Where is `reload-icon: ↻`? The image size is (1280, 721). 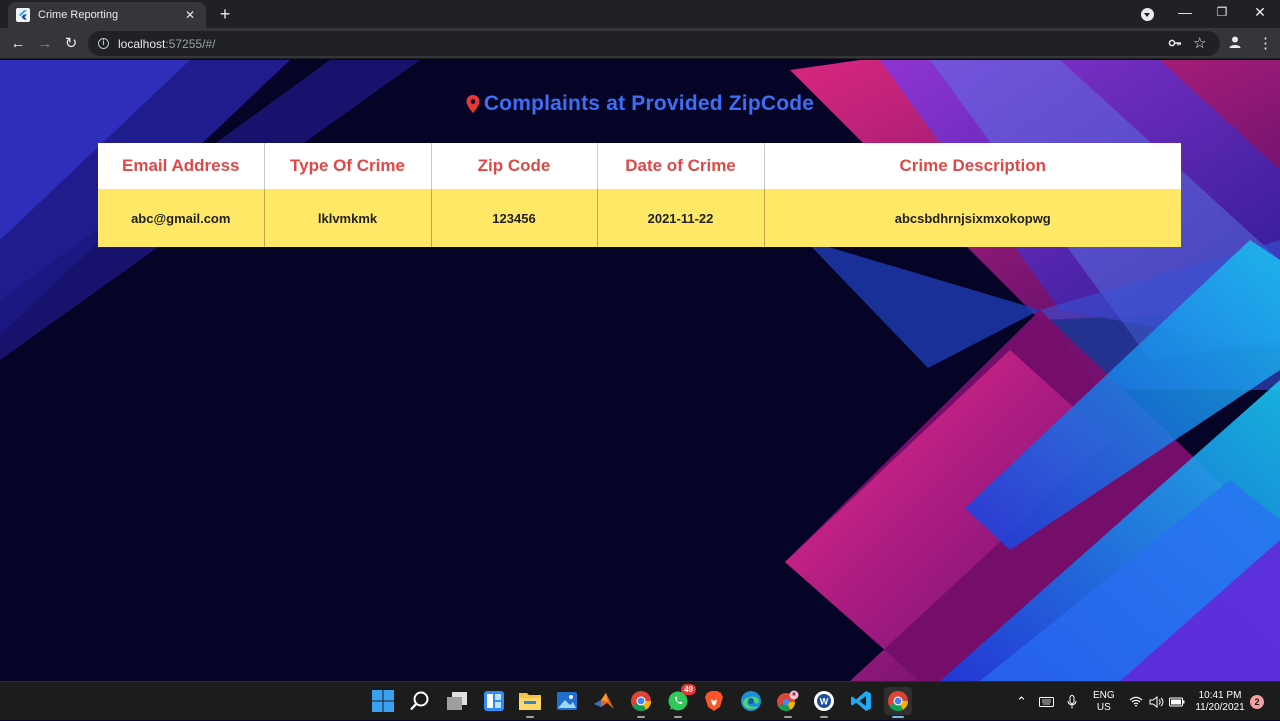
reload-icon: ↻ is located at coordinates (71, 44).